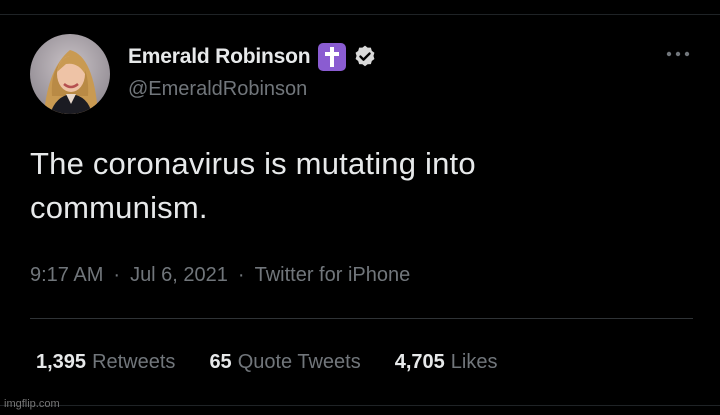  I want to click on quote-tweets-count: 65, so click(220, 362).